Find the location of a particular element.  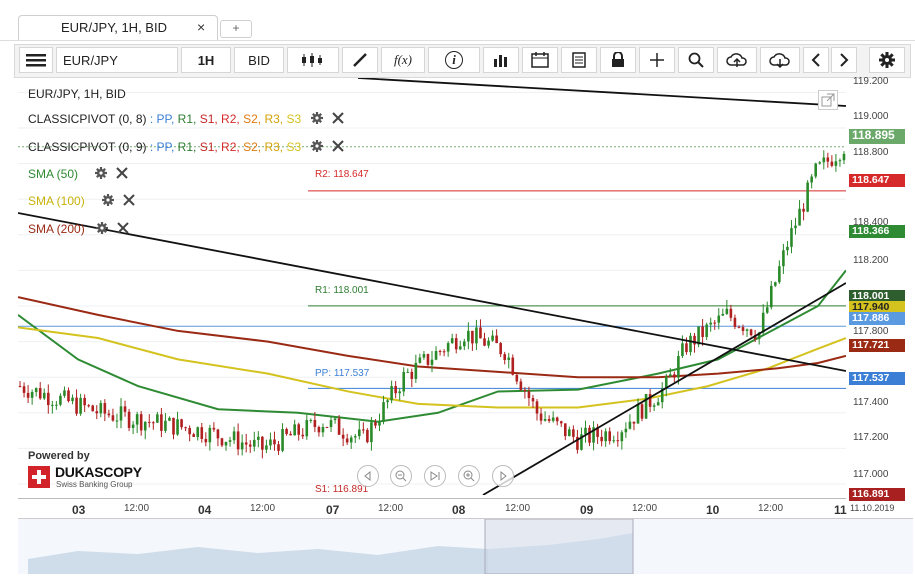

sma50-price-badge: 118.366 is located at coordinates (877, 231).